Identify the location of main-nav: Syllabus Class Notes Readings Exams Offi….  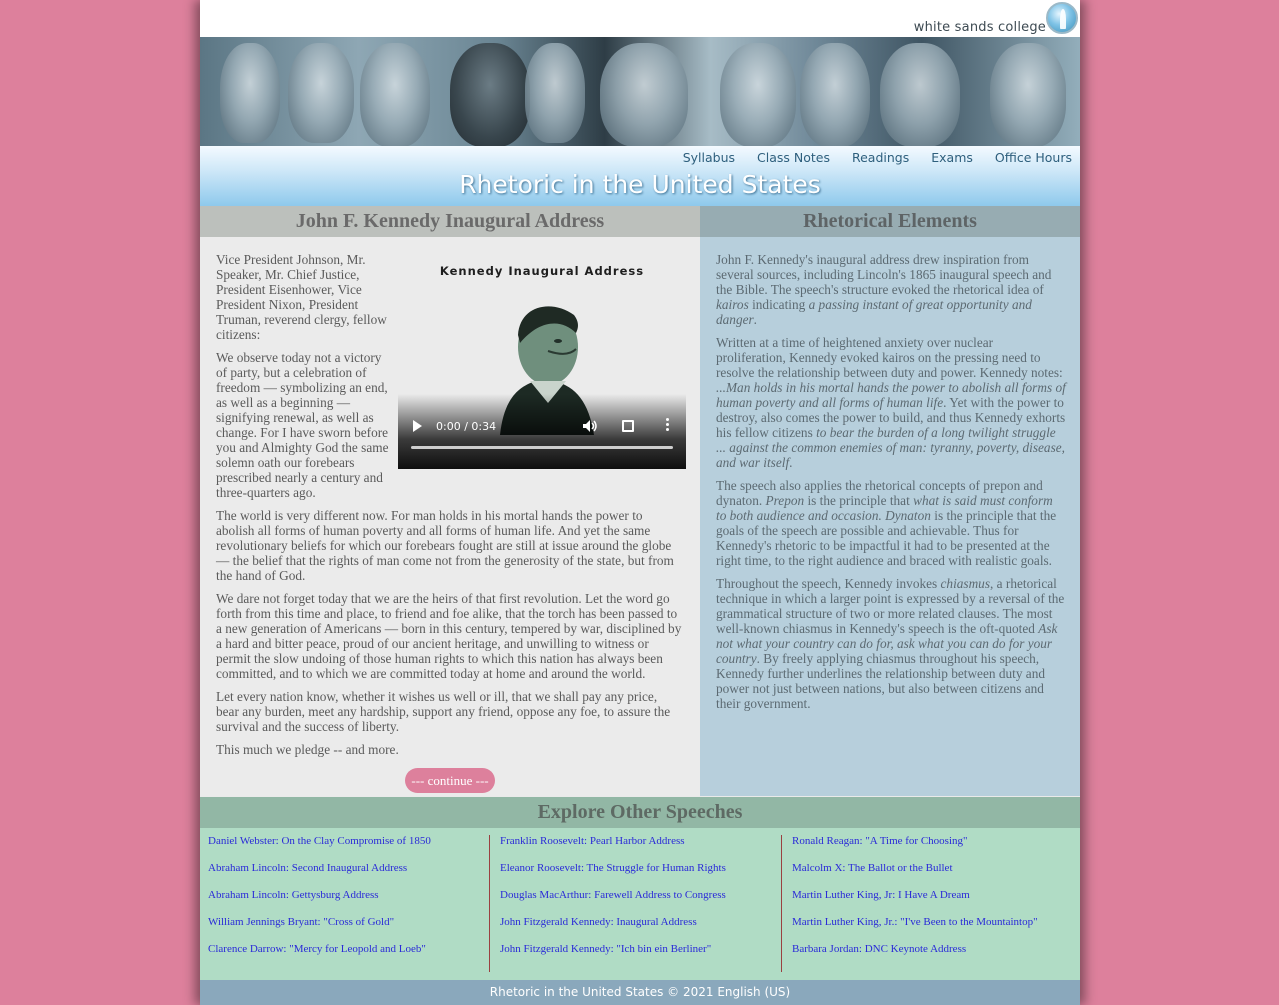
(877, 157).